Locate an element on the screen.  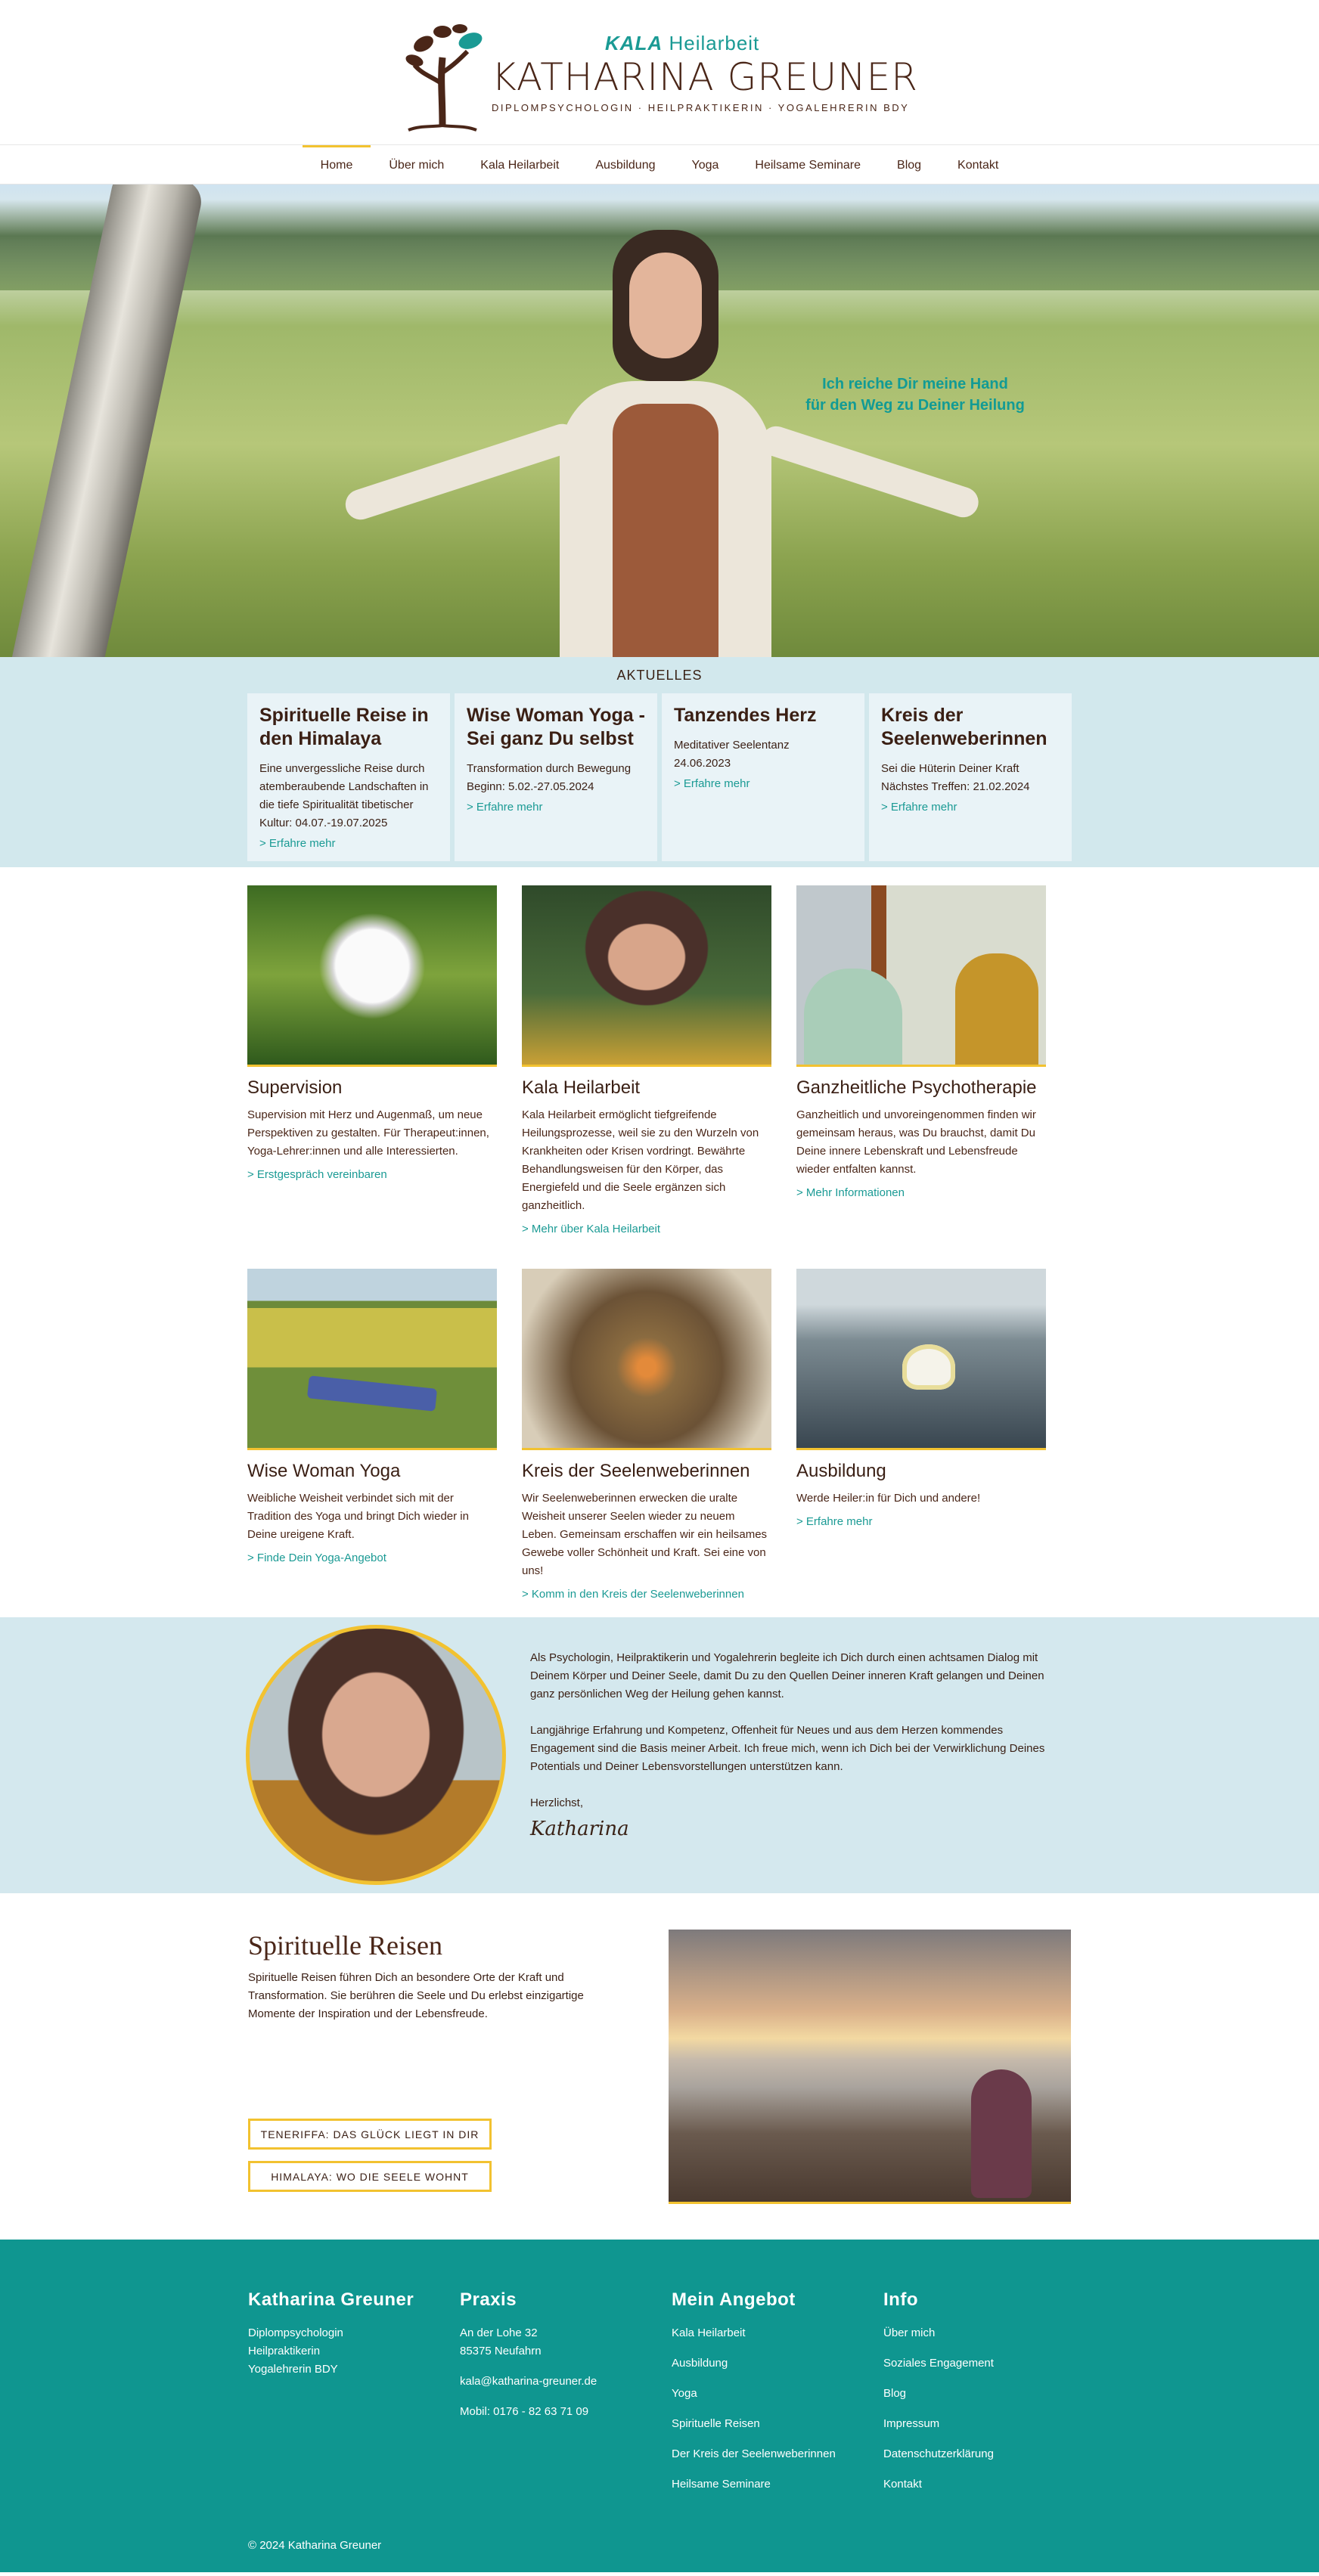
service-title: Kreis der Seelenweberinnen is located at coordinates (636, 1471).